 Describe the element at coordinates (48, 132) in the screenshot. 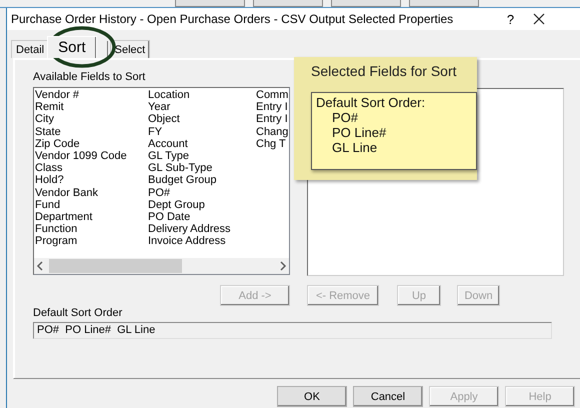

I see `list-item: State` at that location.